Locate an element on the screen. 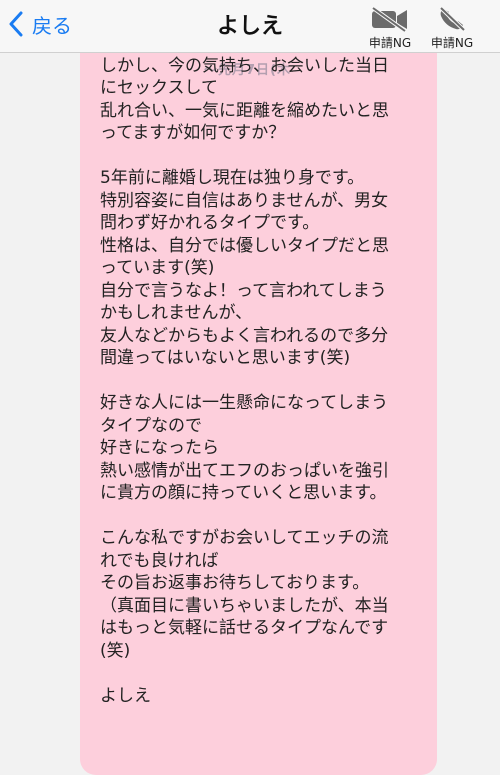 The height and width of the screenshot is (775, 500). video-call-button: 申請NG is located at coordinates (390, 28).